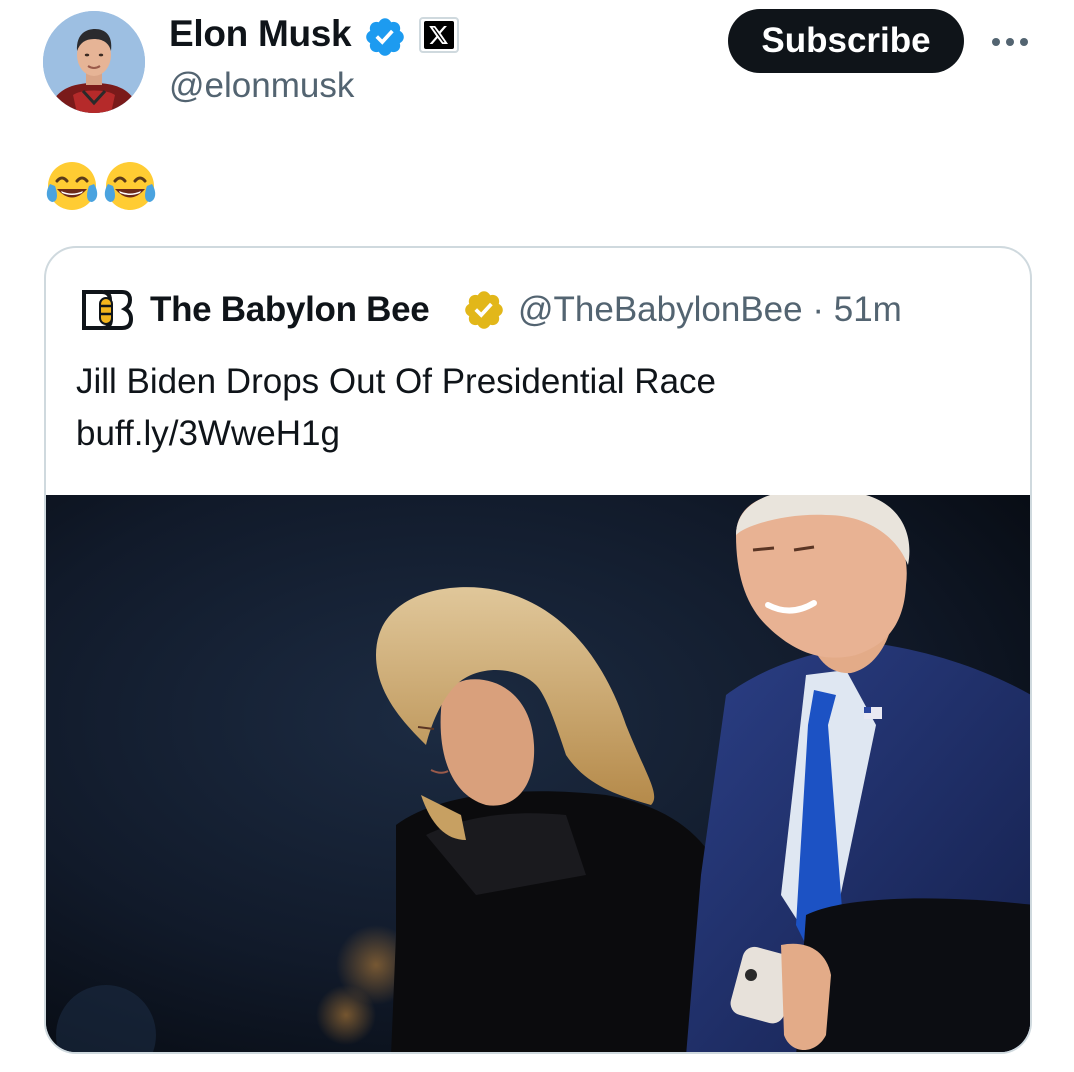  Describe the element at coordinates (868, 309) in the screenshot. I see `quoted-timestamp: 51m` at that location.